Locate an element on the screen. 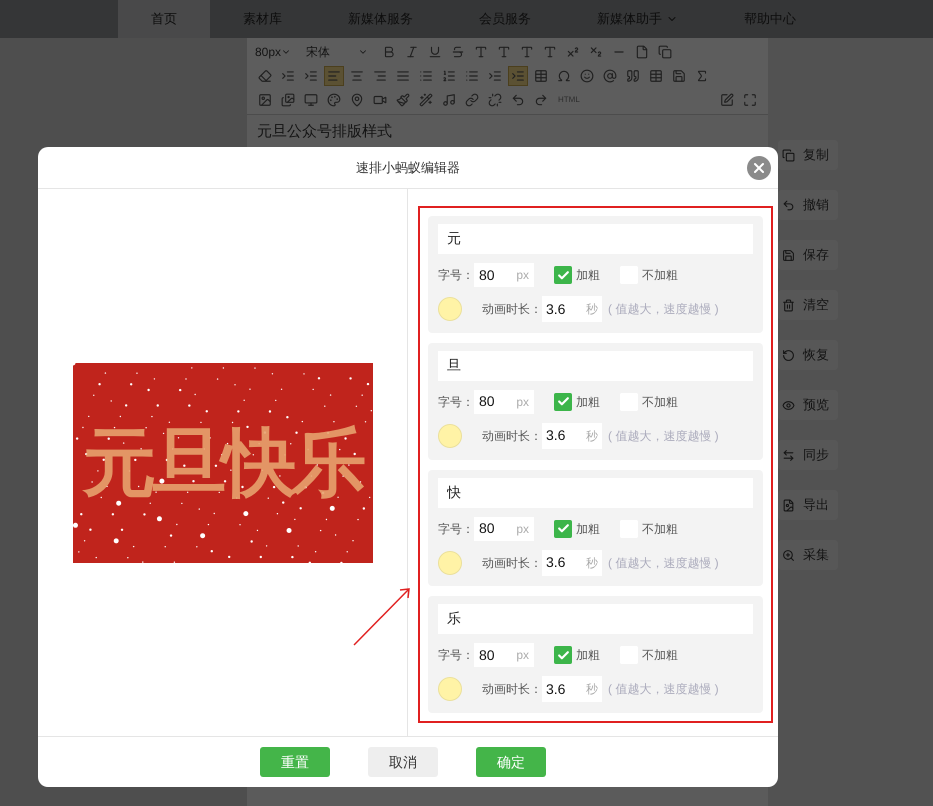  side-button: 清空 is located at coordinates (808, 305).